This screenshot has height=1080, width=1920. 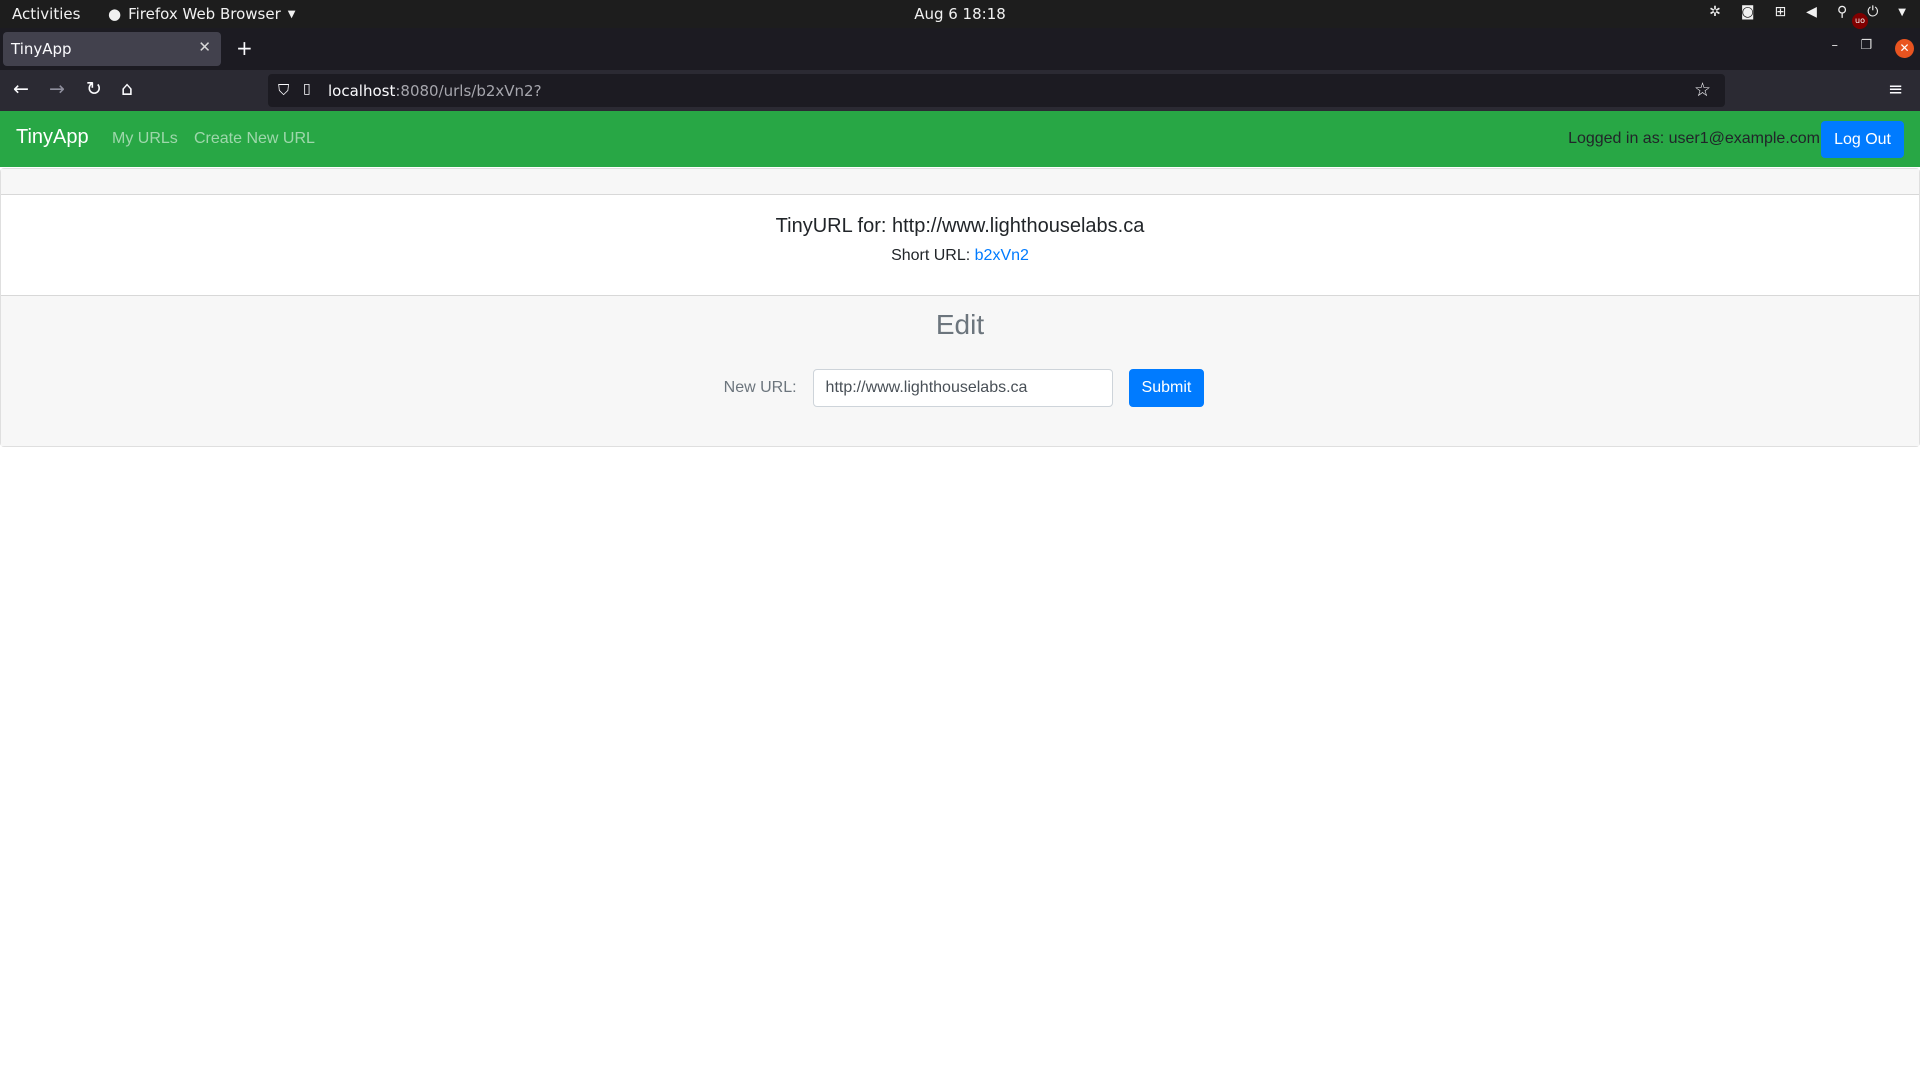 I want to click on tab-title: TinyApp, so click(x=41, y=49).